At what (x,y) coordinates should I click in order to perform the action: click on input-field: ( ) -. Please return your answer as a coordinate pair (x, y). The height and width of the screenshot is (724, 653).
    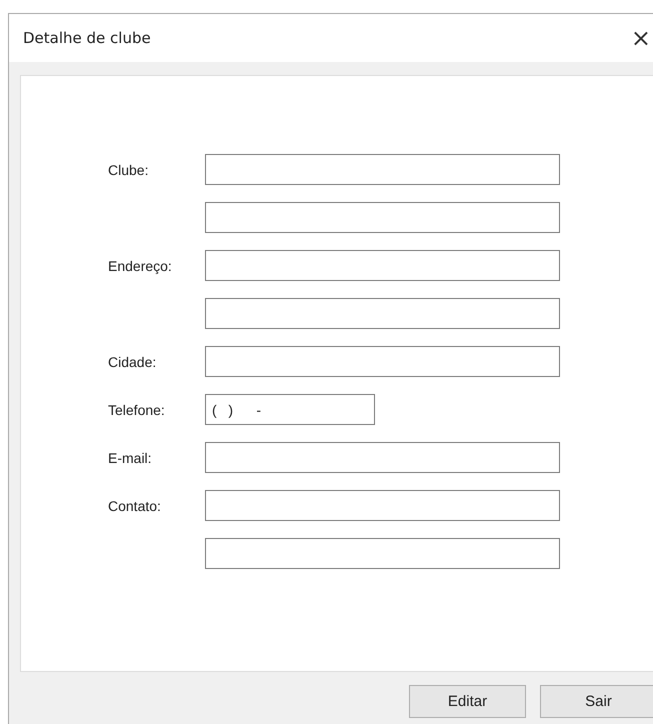
    Looking at the image, I should click on (290, 409).